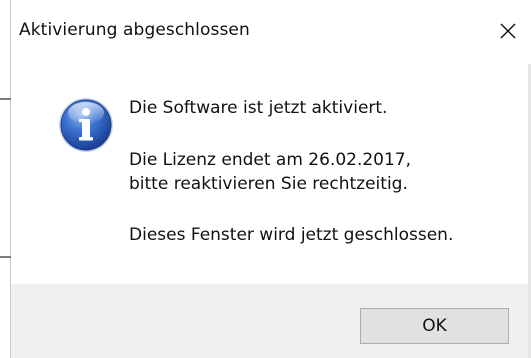 Image resolution: width=531 pixels, height=358 pixels. Describe the element at coordinates (134, 30) in the screenshot. I see `dialog-title: Aktivierung abgeschlossen` at that location.